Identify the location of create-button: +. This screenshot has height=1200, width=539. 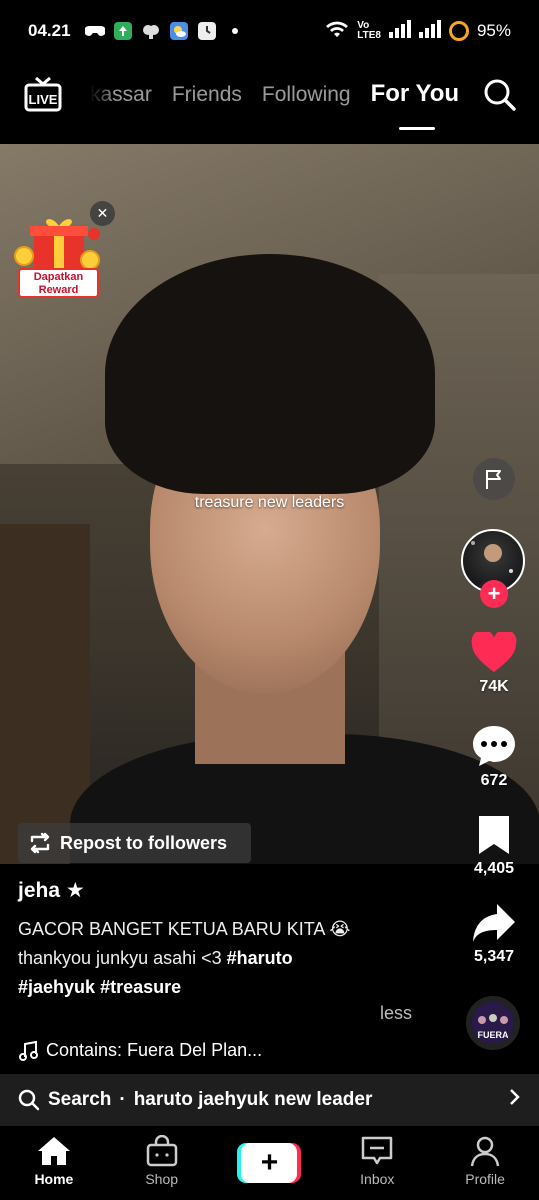
(269, 1163).